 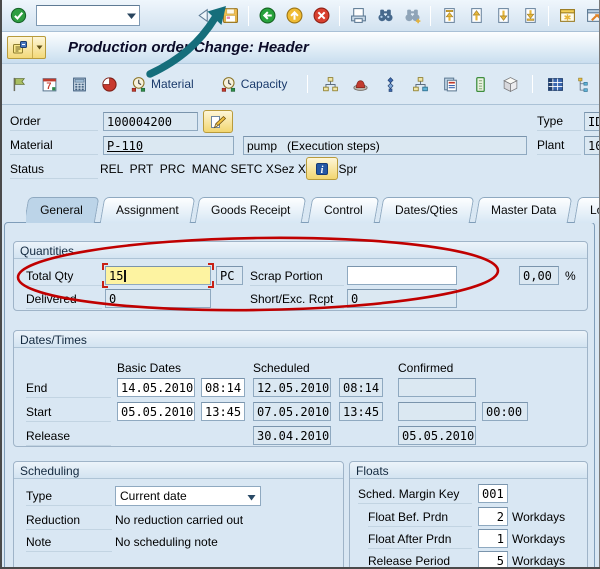 I want to click on last-page-button, so click(x=530, y=16).